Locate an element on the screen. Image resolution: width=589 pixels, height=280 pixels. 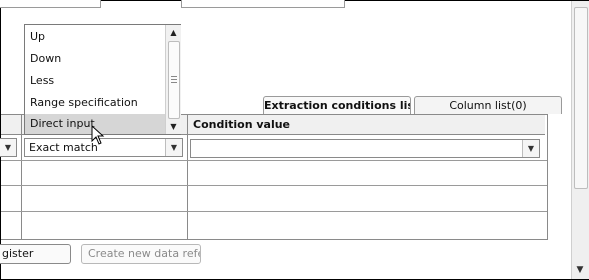
window-scroll-thumb is located at coordinates (581, 98).